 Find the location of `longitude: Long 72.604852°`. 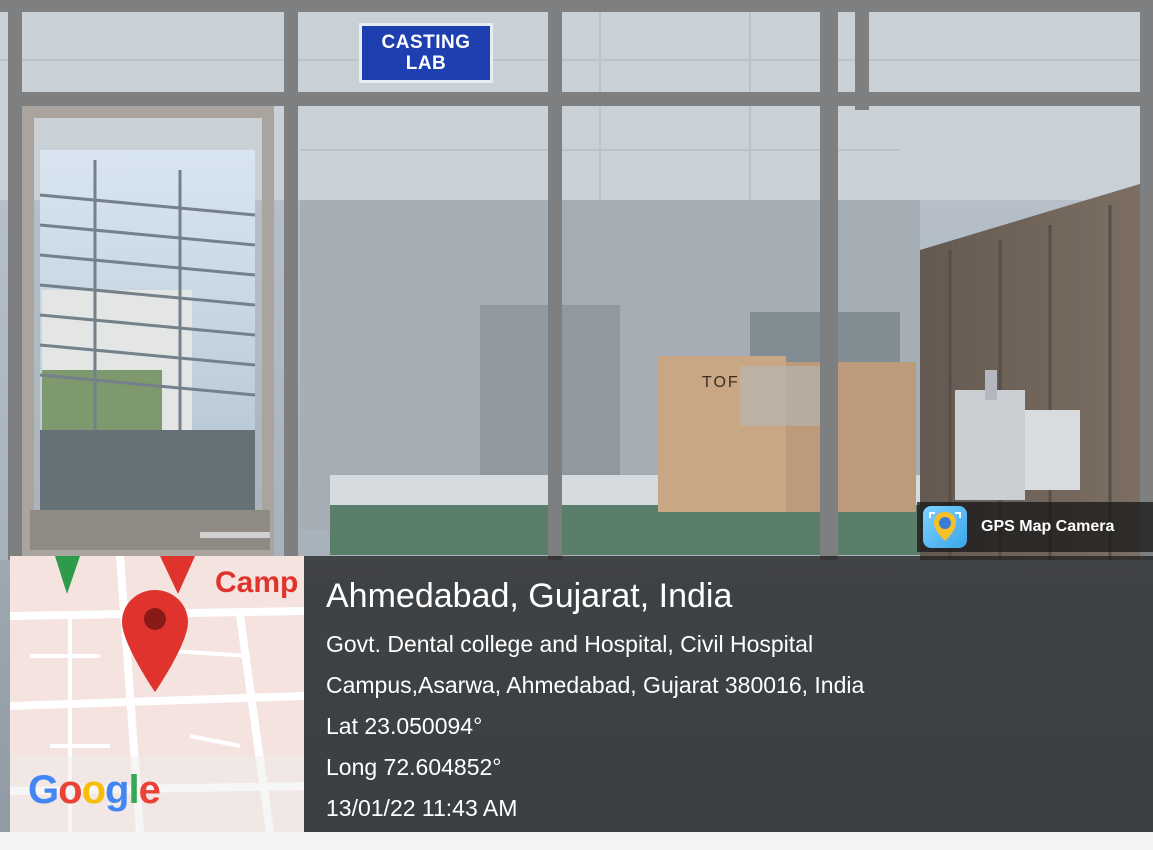

longitude: Long 72.604852° is located at coordinates (414, 767).